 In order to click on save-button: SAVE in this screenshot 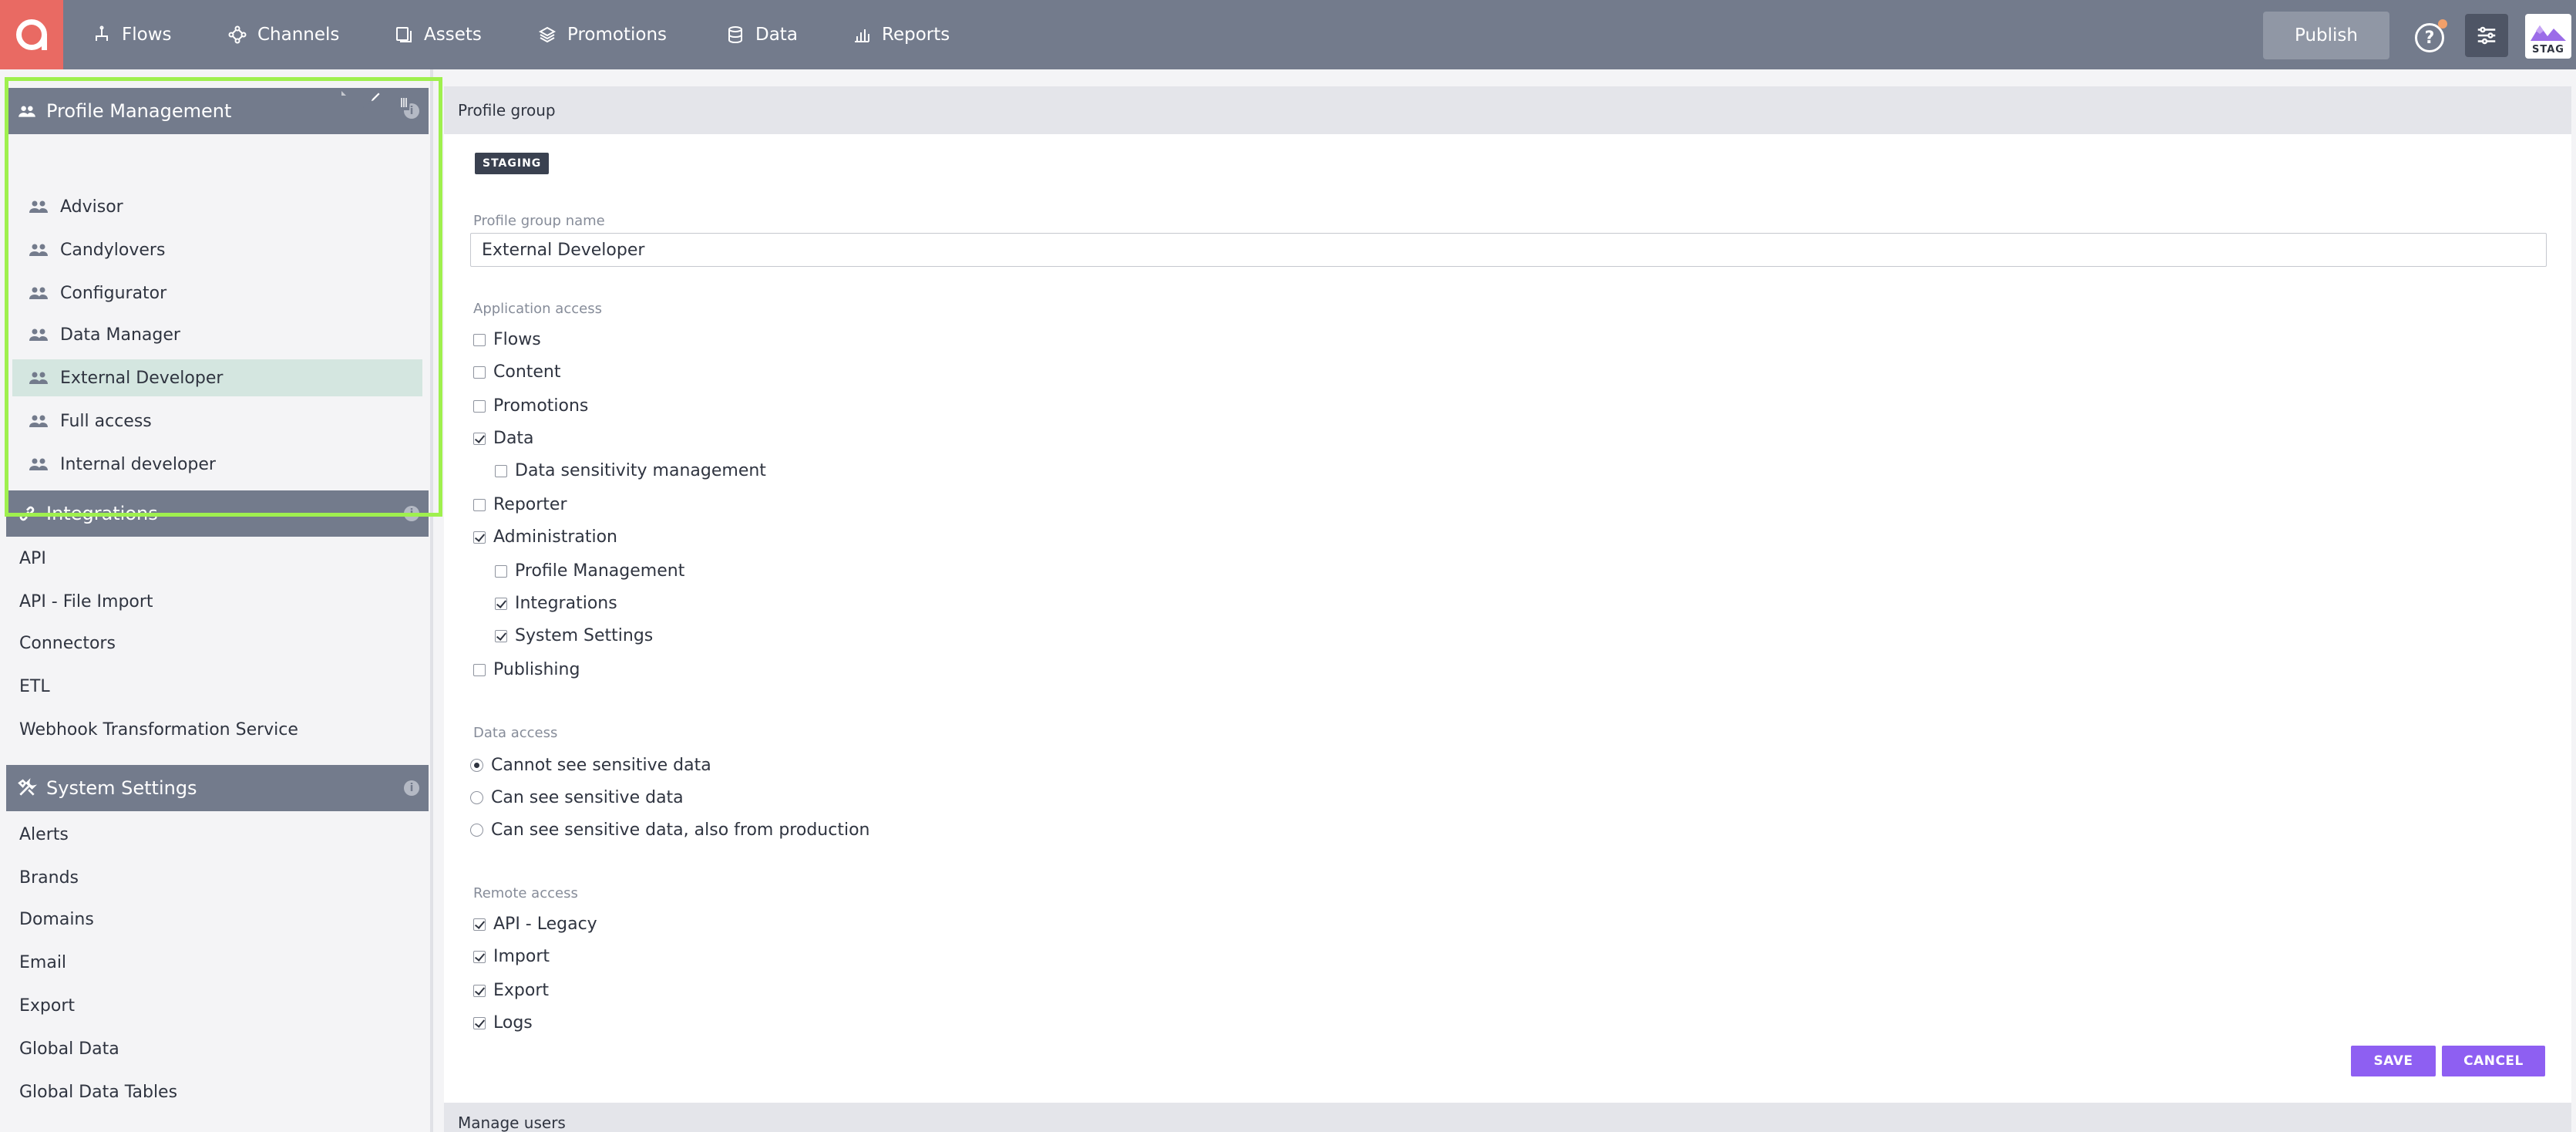, I will do `click(2393, 1061)`.